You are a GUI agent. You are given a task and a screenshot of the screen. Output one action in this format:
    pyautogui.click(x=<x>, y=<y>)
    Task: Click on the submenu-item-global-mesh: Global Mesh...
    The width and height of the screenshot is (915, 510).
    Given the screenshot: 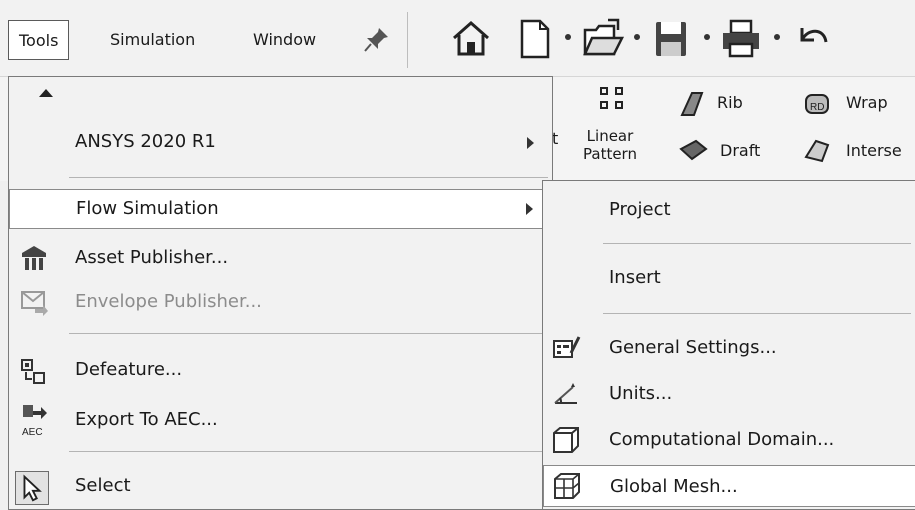 What is the action you would take?
    pyautogui.click(x=729, y=486)
    